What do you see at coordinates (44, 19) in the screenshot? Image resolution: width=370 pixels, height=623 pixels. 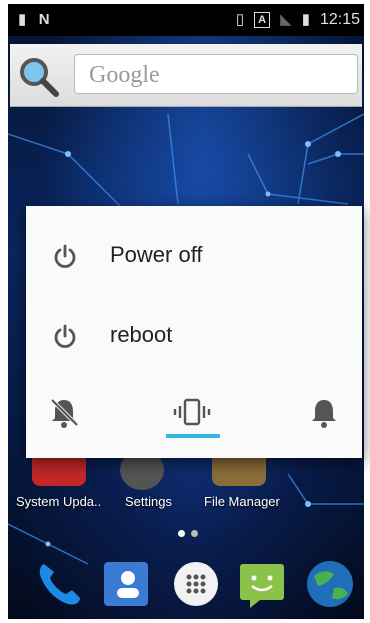 I see `n-icon: N` at bounding box center [44, 19].